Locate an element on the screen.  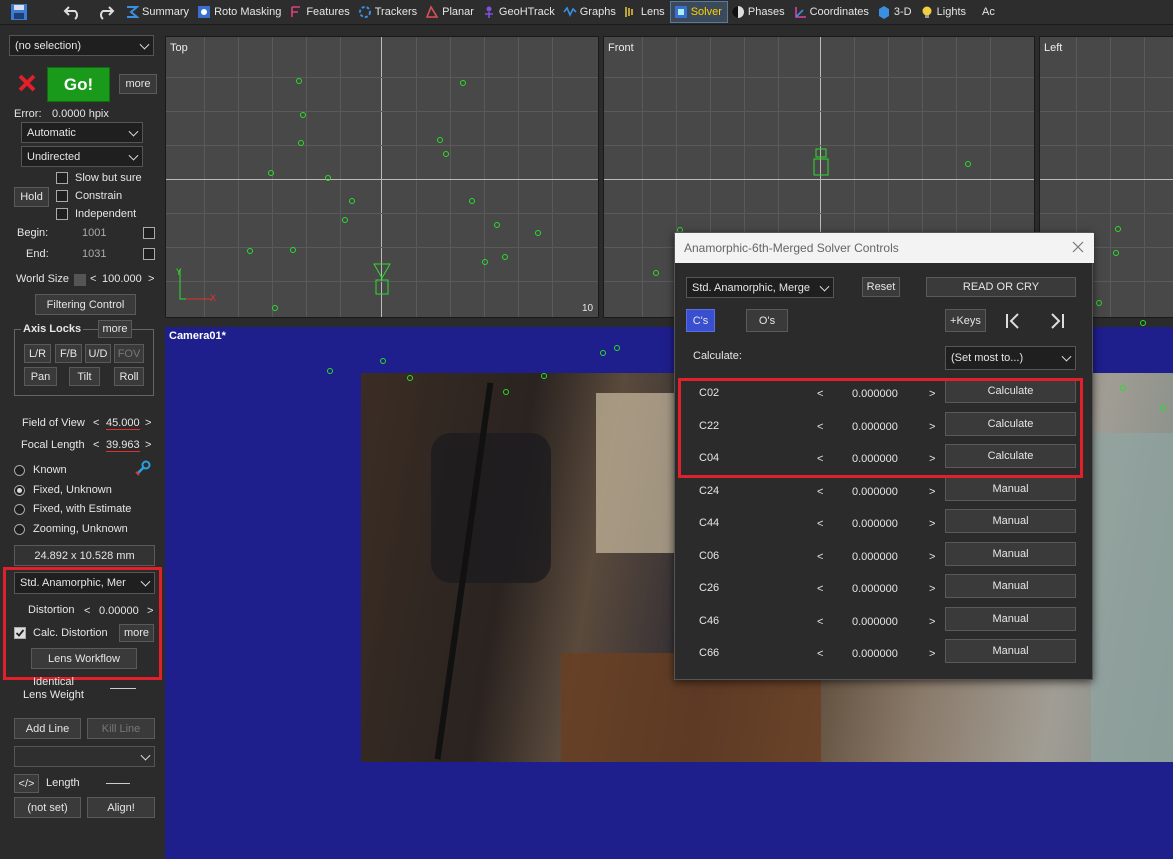
tab-phases: Phases is located at coordinates (759, 12).